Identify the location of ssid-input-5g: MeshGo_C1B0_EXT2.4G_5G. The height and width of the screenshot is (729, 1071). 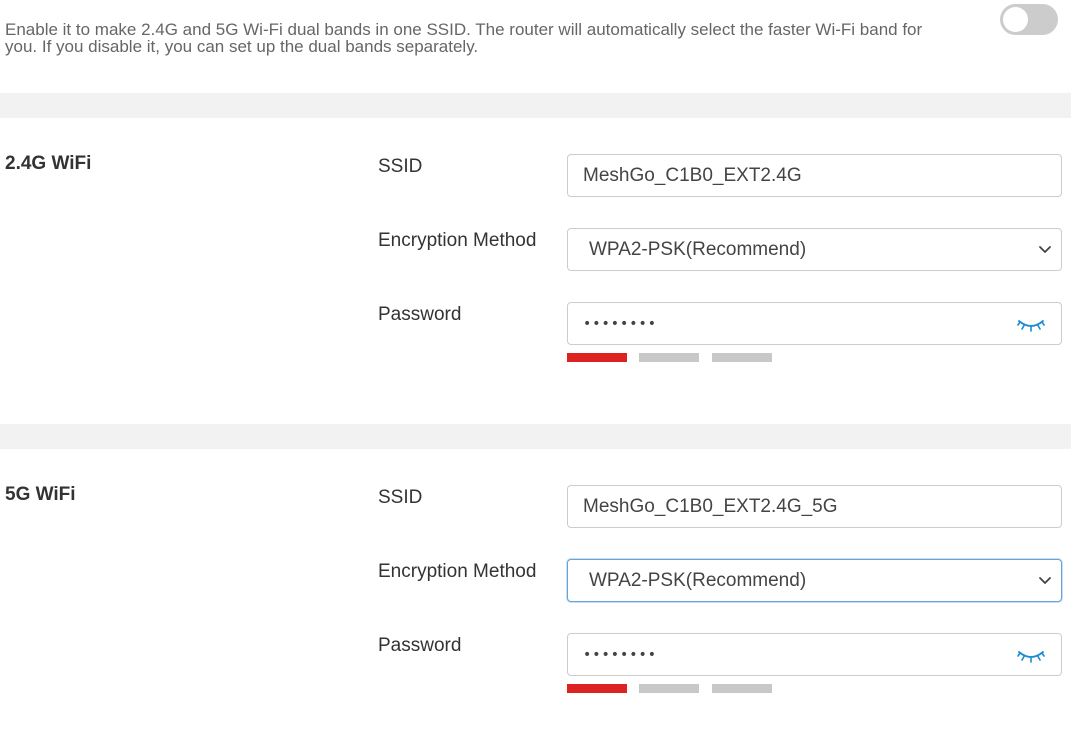
(814, 506).